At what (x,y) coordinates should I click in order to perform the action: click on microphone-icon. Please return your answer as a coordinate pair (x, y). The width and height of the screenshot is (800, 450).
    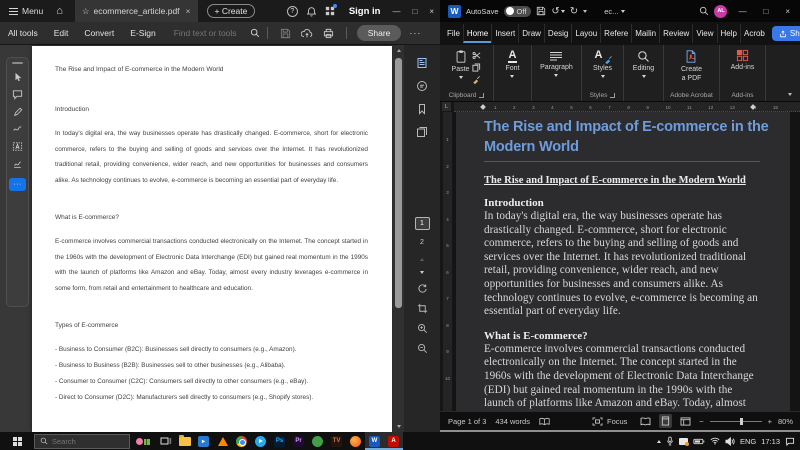
    Looking at the image, I should click on (670, 441).